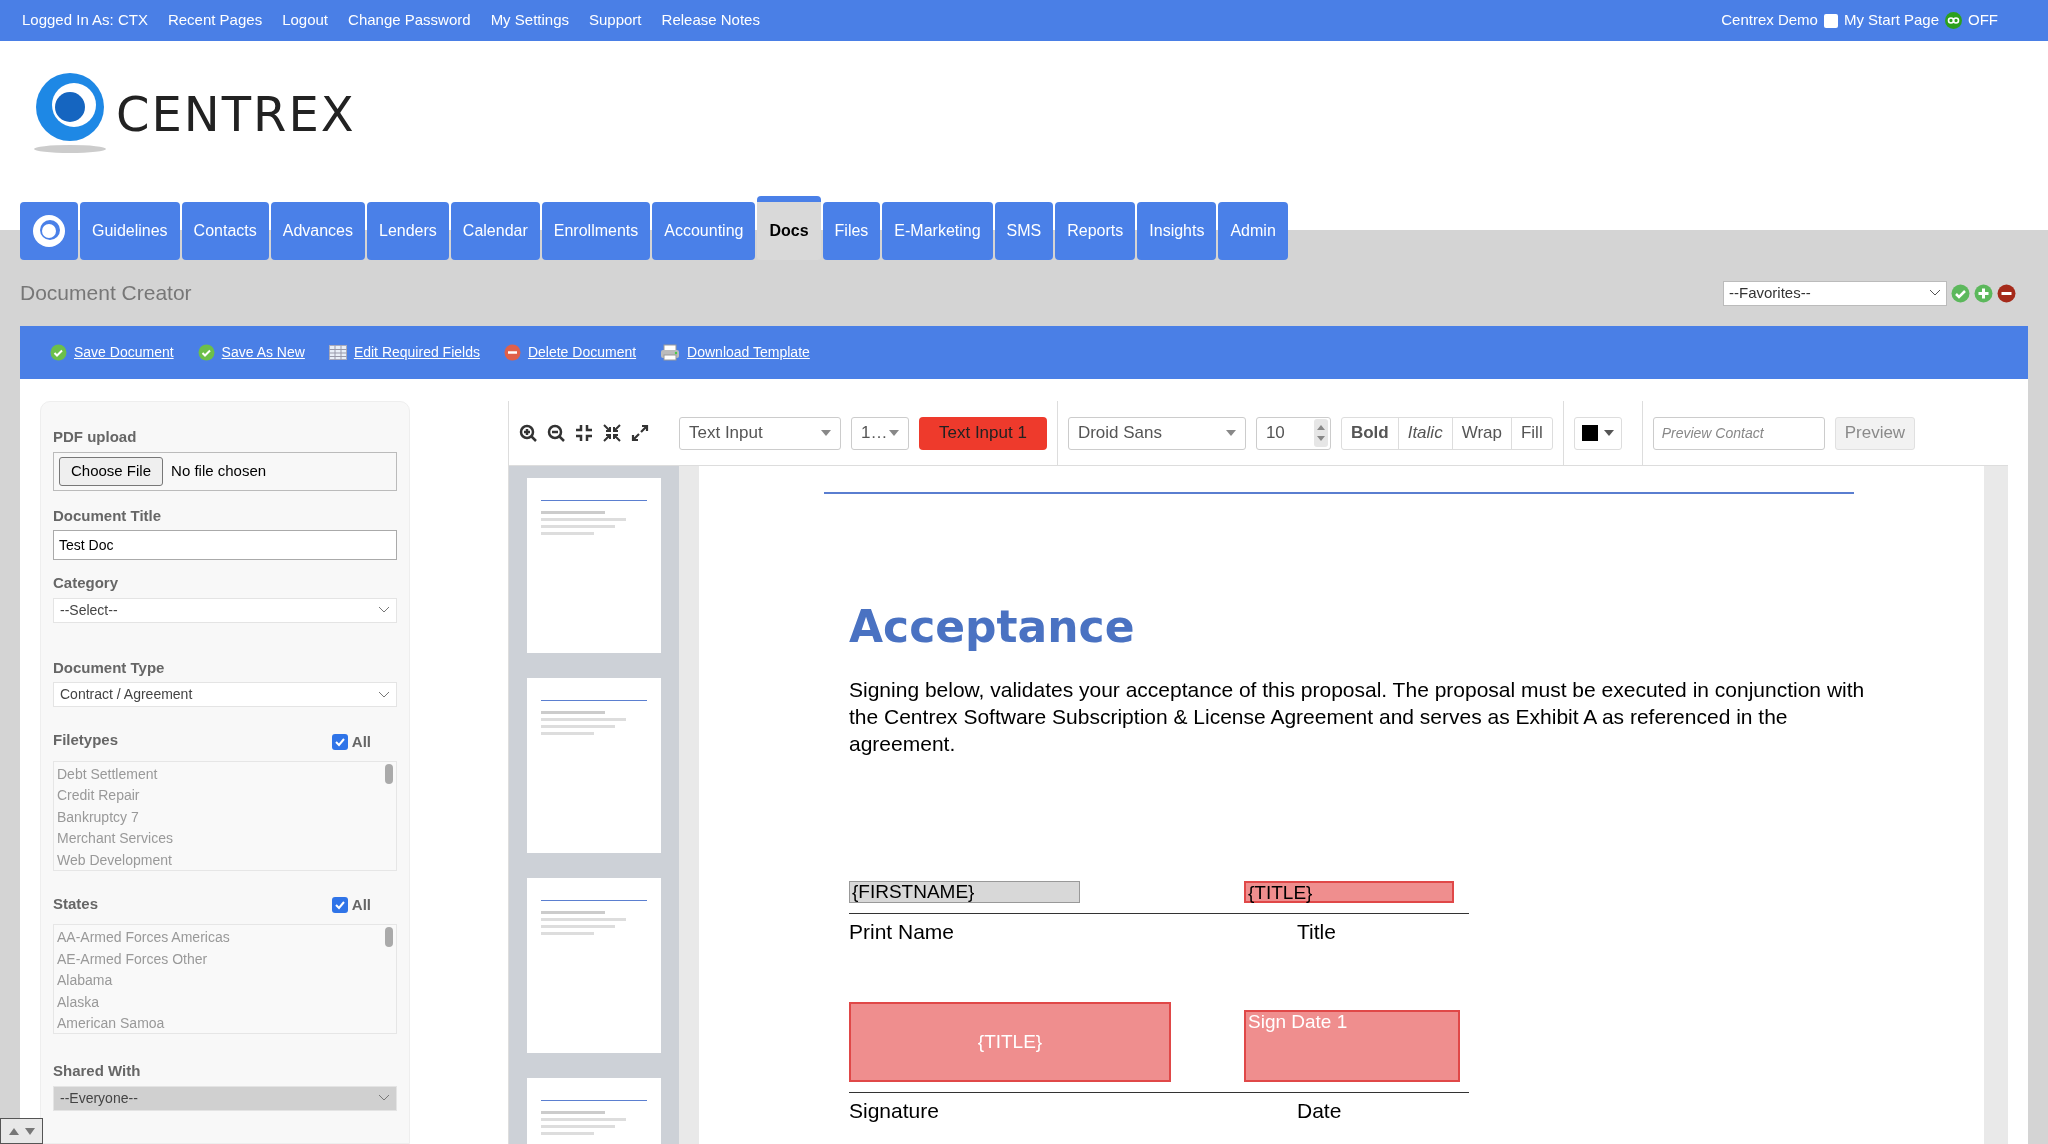 The height and width of the screenshot is (1144, 2048). Describe the element at coordinates (416, 352) in the screenshot. I see `action-link: Edit Required Fields` at that location.